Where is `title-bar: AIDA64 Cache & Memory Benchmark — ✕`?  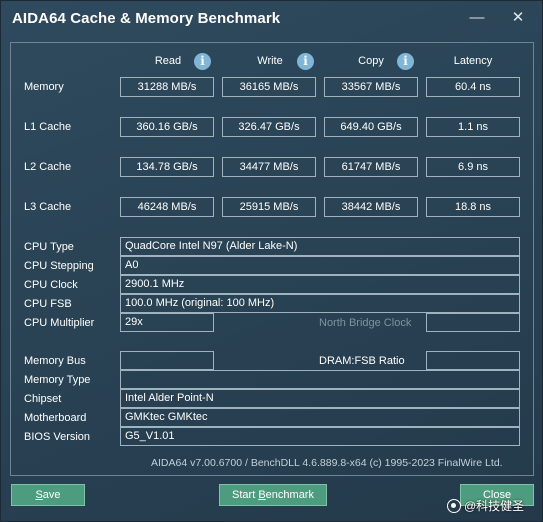 title-bar: AIDA64 Cache & Memory Benchmark — ✕ is located at coordinates (272, 19).